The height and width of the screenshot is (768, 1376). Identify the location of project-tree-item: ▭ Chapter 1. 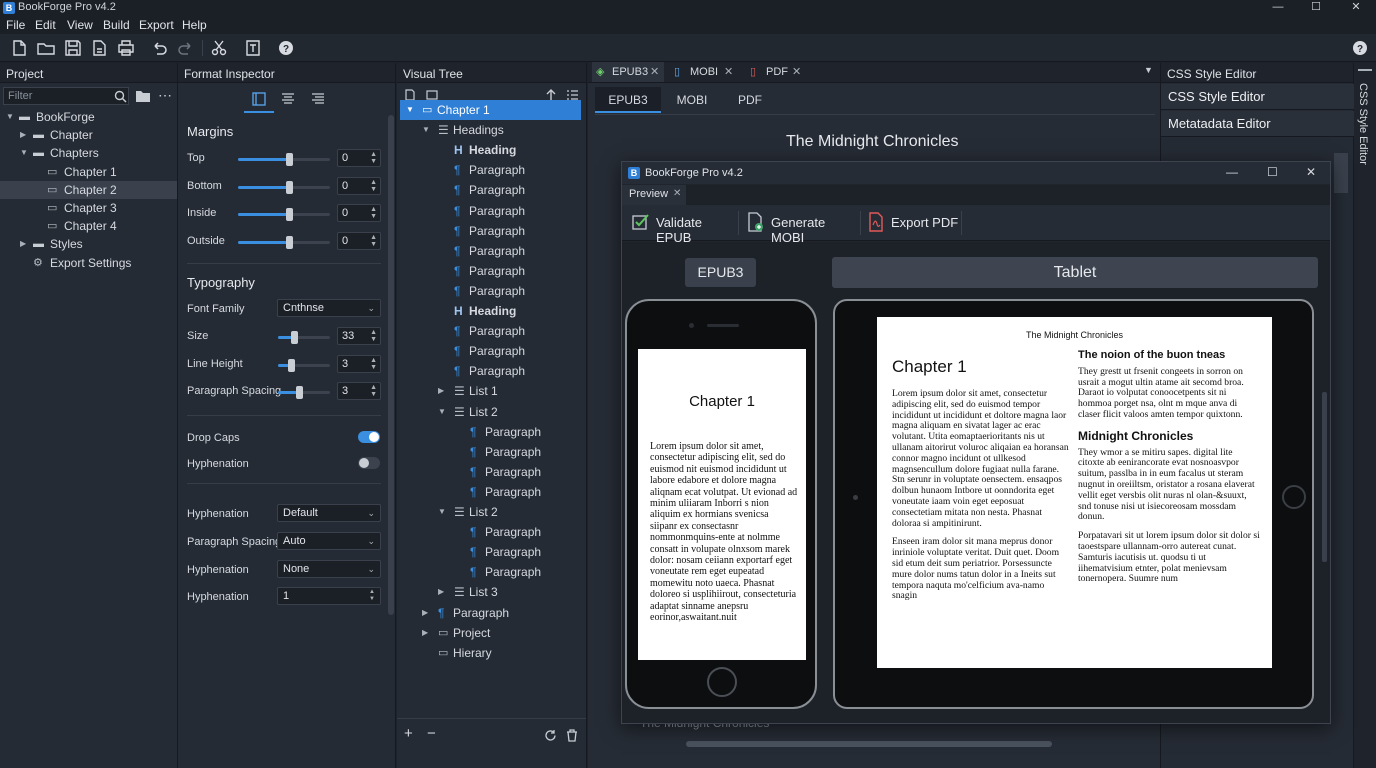
(88, 172).